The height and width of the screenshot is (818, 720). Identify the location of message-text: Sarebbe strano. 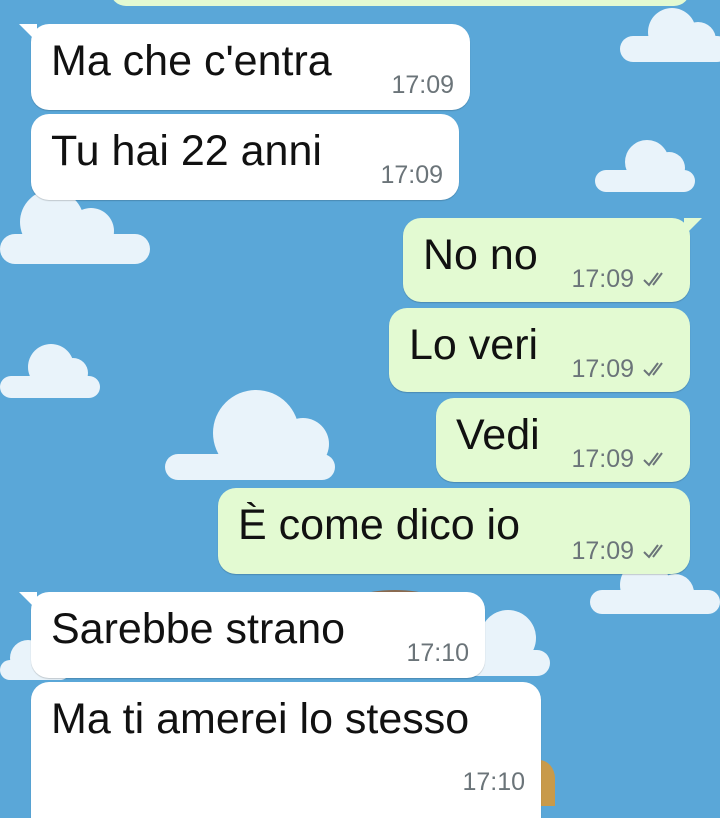
(198, 629).